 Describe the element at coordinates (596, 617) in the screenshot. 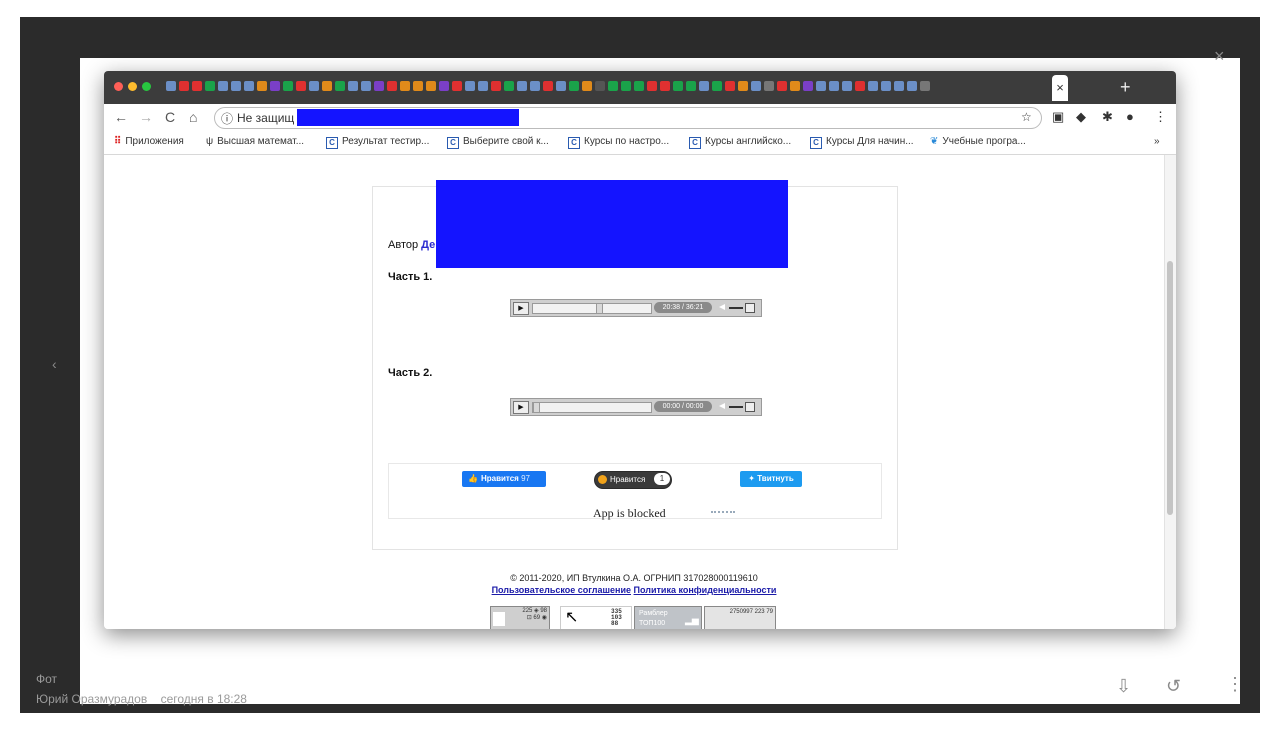

I see `counter-badge-2: ↖ 335 103 88` at that location.